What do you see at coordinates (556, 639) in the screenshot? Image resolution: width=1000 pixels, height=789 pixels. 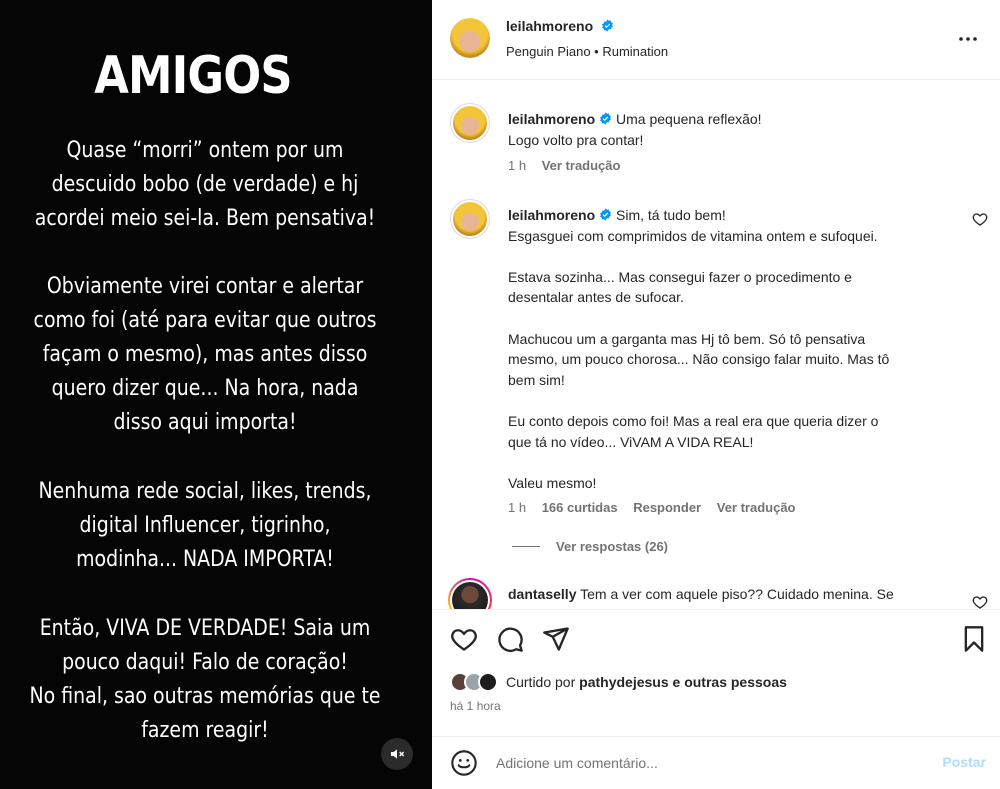 I see `share-paper-plane-icon` at bounding box center [556, 639].